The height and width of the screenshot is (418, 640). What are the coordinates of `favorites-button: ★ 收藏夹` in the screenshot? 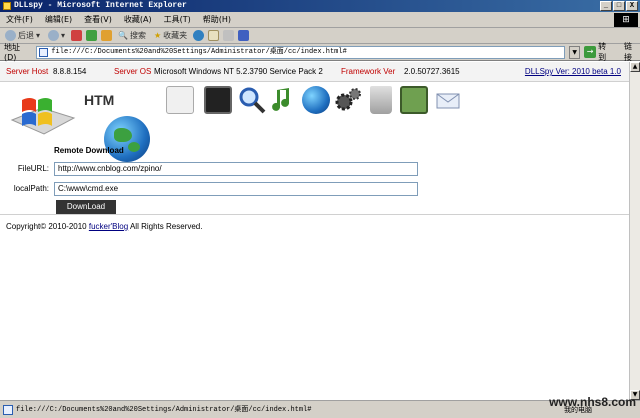 It's located at (170, 36).